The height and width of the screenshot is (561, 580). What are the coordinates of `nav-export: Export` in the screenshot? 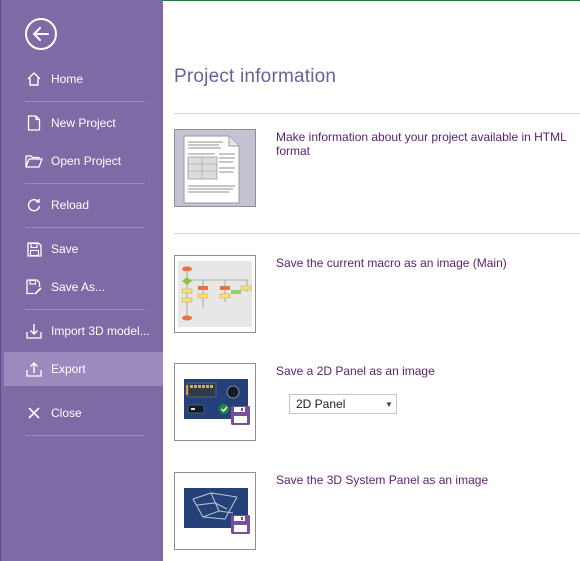 It's located at (83, 369).